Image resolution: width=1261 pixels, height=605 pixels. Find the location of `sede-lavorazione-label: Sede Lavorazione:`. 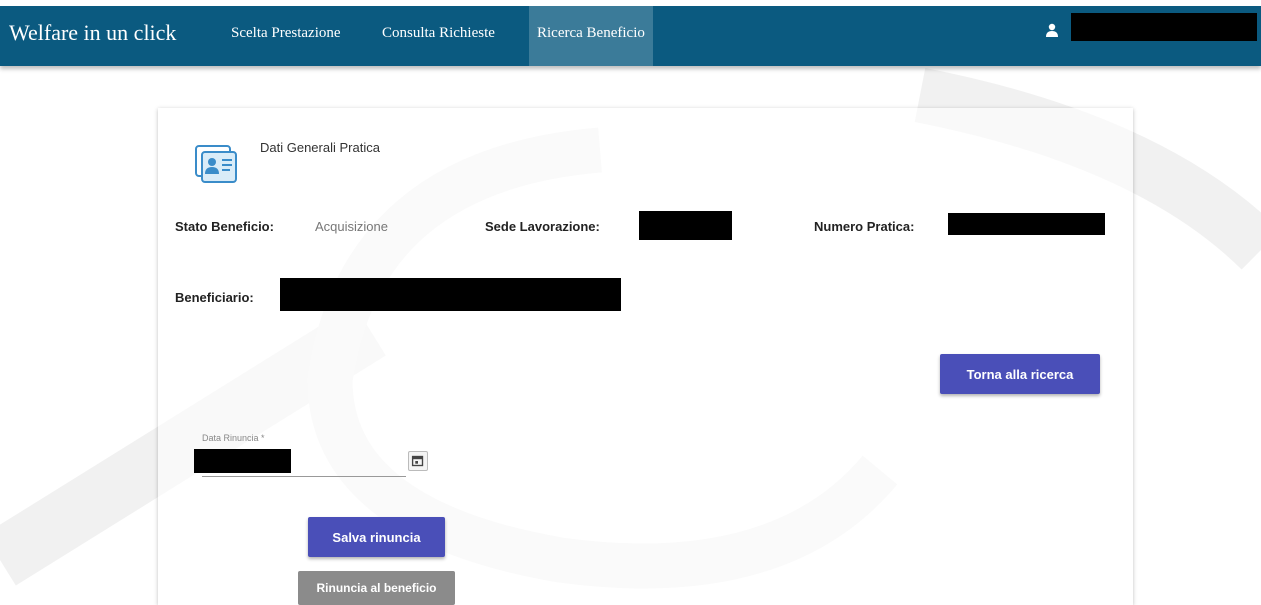

sede-lavorazione-label: Sede Lavorazione: is located at coordinates (542, 226).